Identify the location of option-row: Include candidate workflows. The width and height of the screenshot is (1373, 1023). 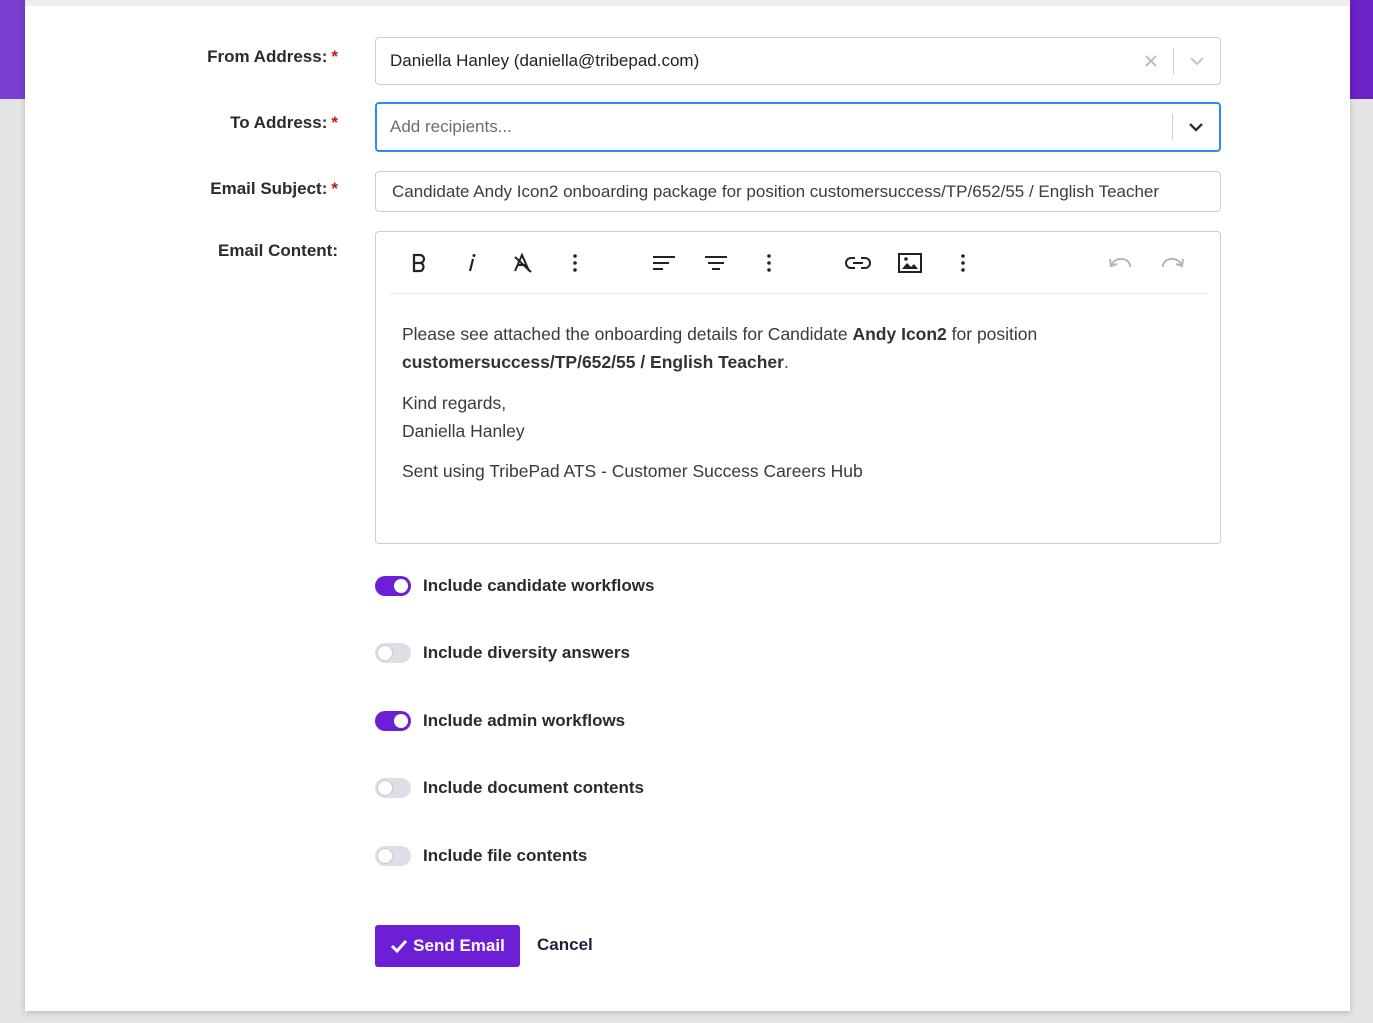
(514, 586).